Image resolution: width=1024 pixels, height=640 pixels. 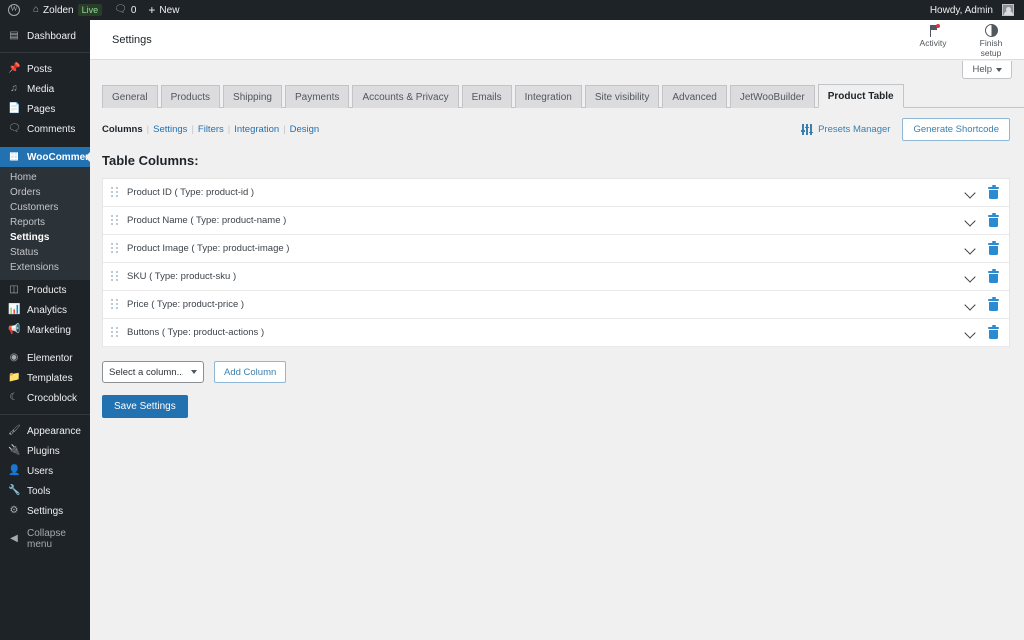 What do you see at coordinates (170, 129) in the screenshot?
I see `subnav-item-settings: Settings` at bounding box center [170, 129].